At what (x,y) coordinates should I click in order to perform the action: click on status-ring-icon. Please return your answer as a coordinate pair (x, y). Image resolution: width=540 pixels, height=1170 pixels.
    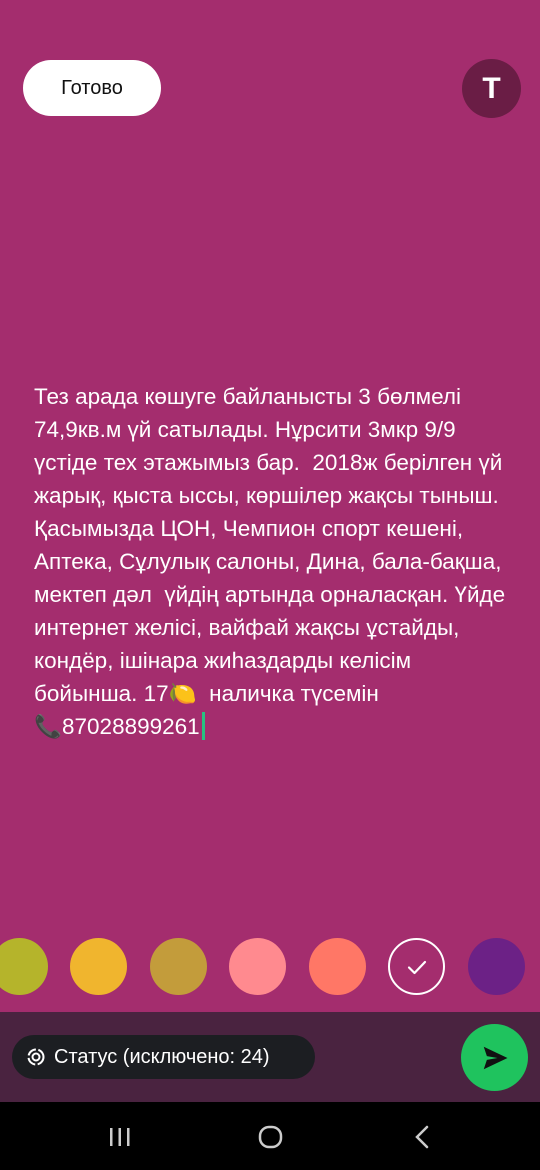
    Looking at the image, I should click on (36, 1057).